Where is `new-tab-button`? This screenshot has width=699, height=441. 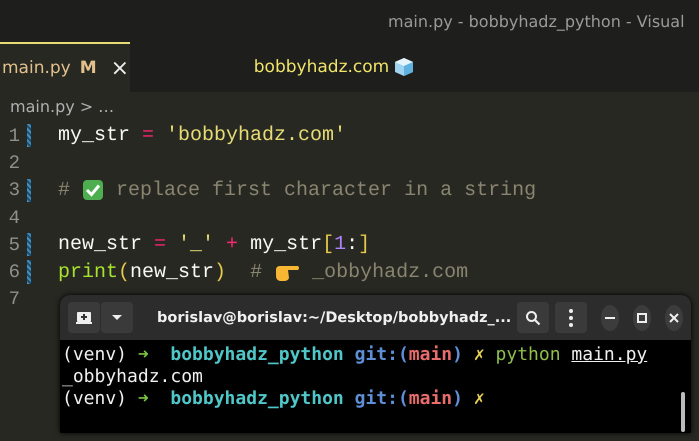 new-tab-button is located at coordinates (84, 317).